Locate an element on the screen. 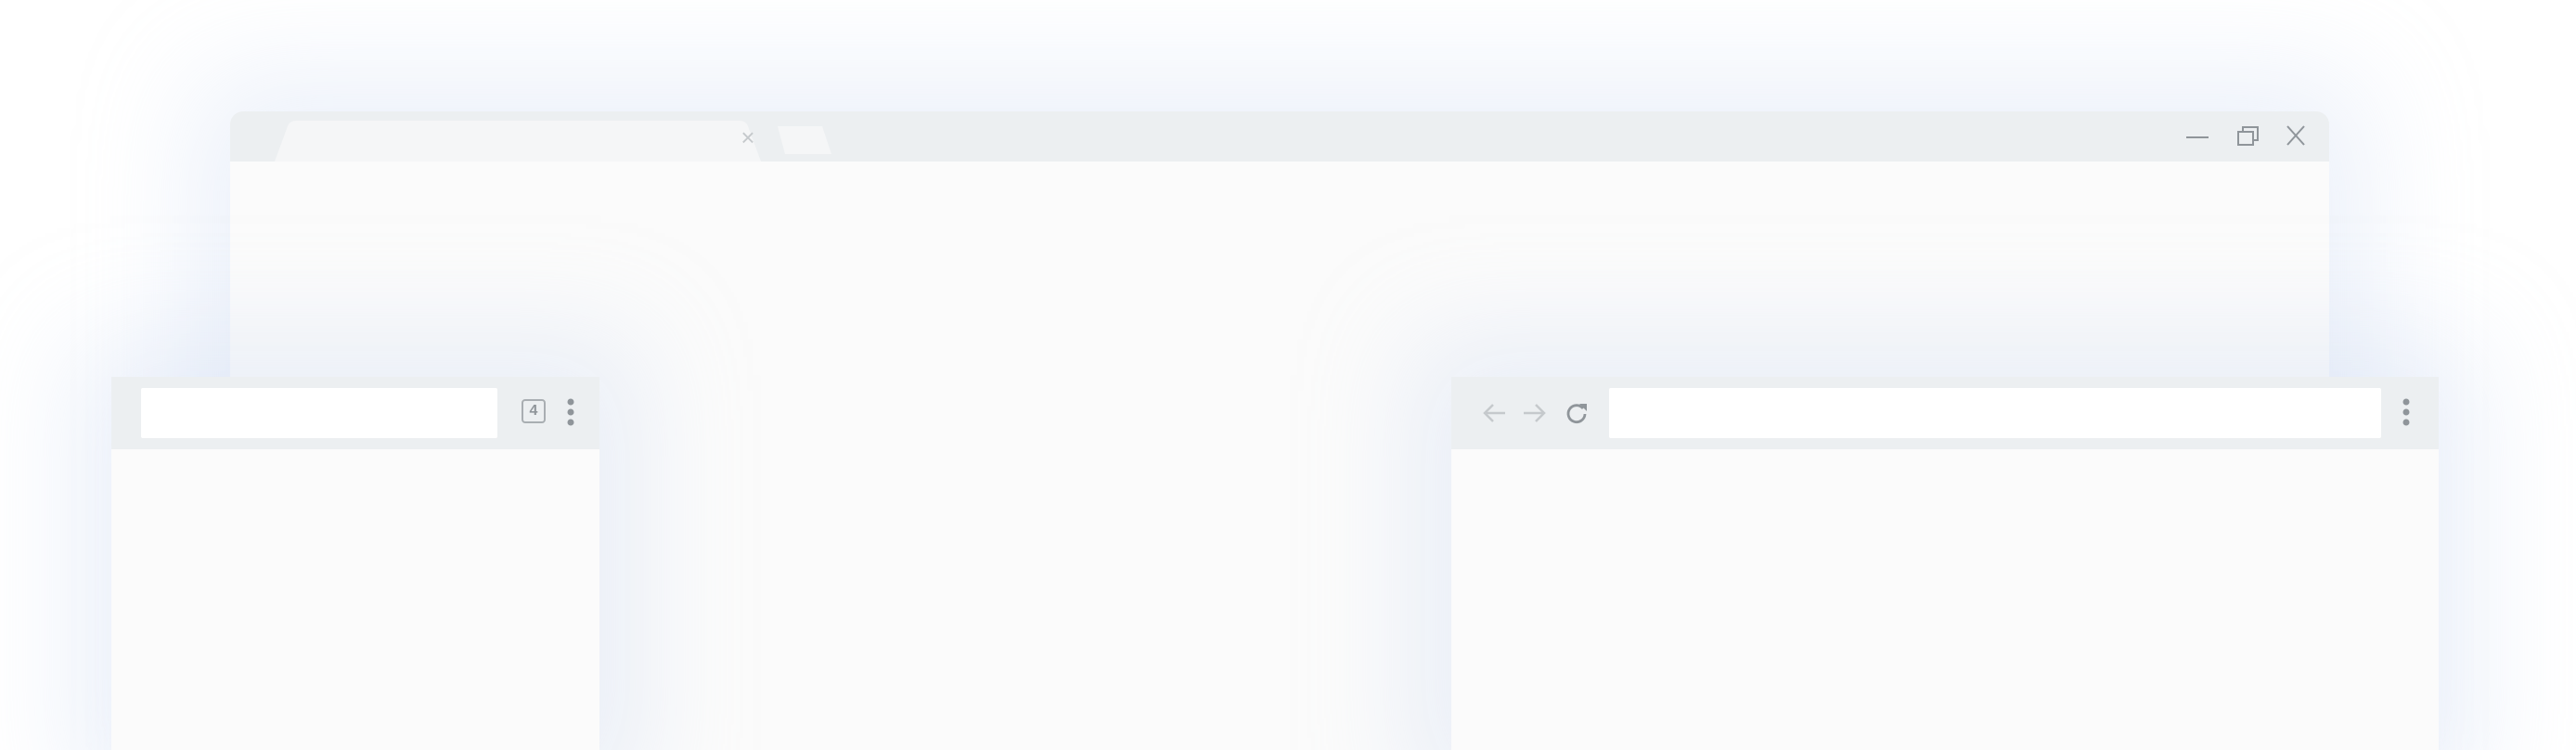 Image resolution: width=2576 pixels, height=750 pixels. tab-switcher-icon: 4 is located at coordinates (534, 411).